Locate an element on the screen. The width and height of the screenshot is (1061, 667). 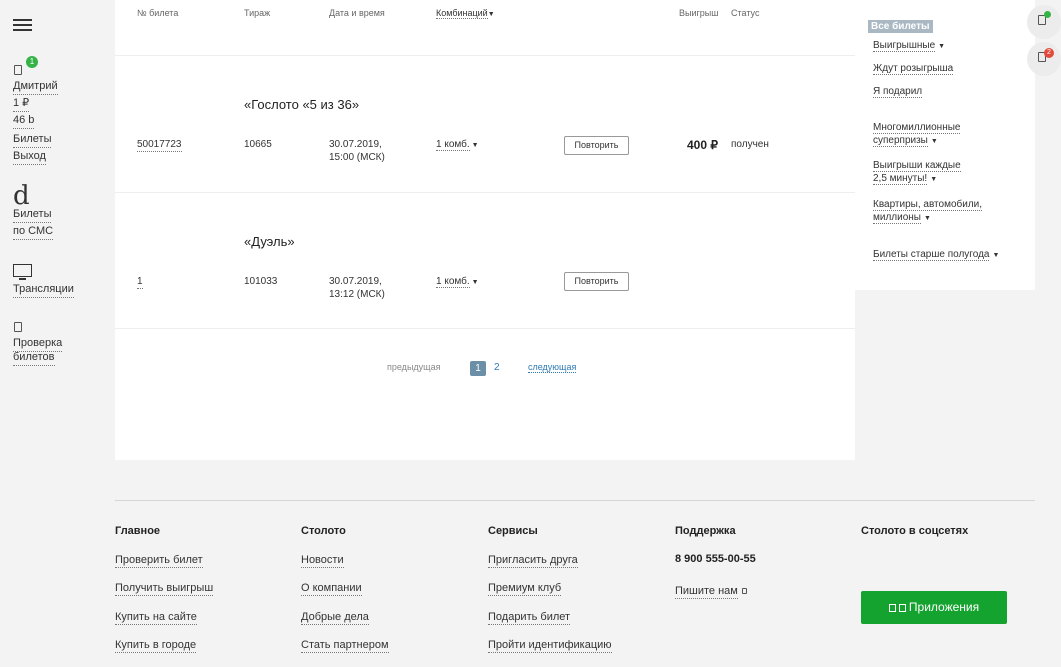
header-status: Статус is located at coordinates (745, 13).